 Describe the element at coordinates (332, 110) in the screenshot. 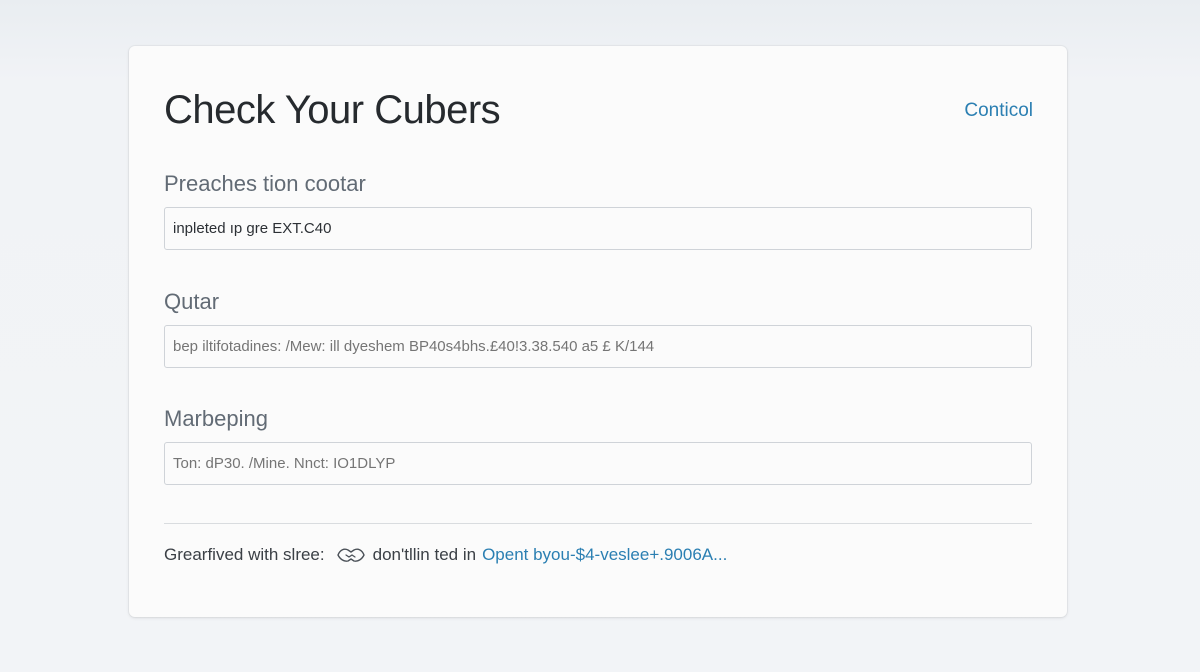

I see `page-title: Check Your Cubers` at that location.